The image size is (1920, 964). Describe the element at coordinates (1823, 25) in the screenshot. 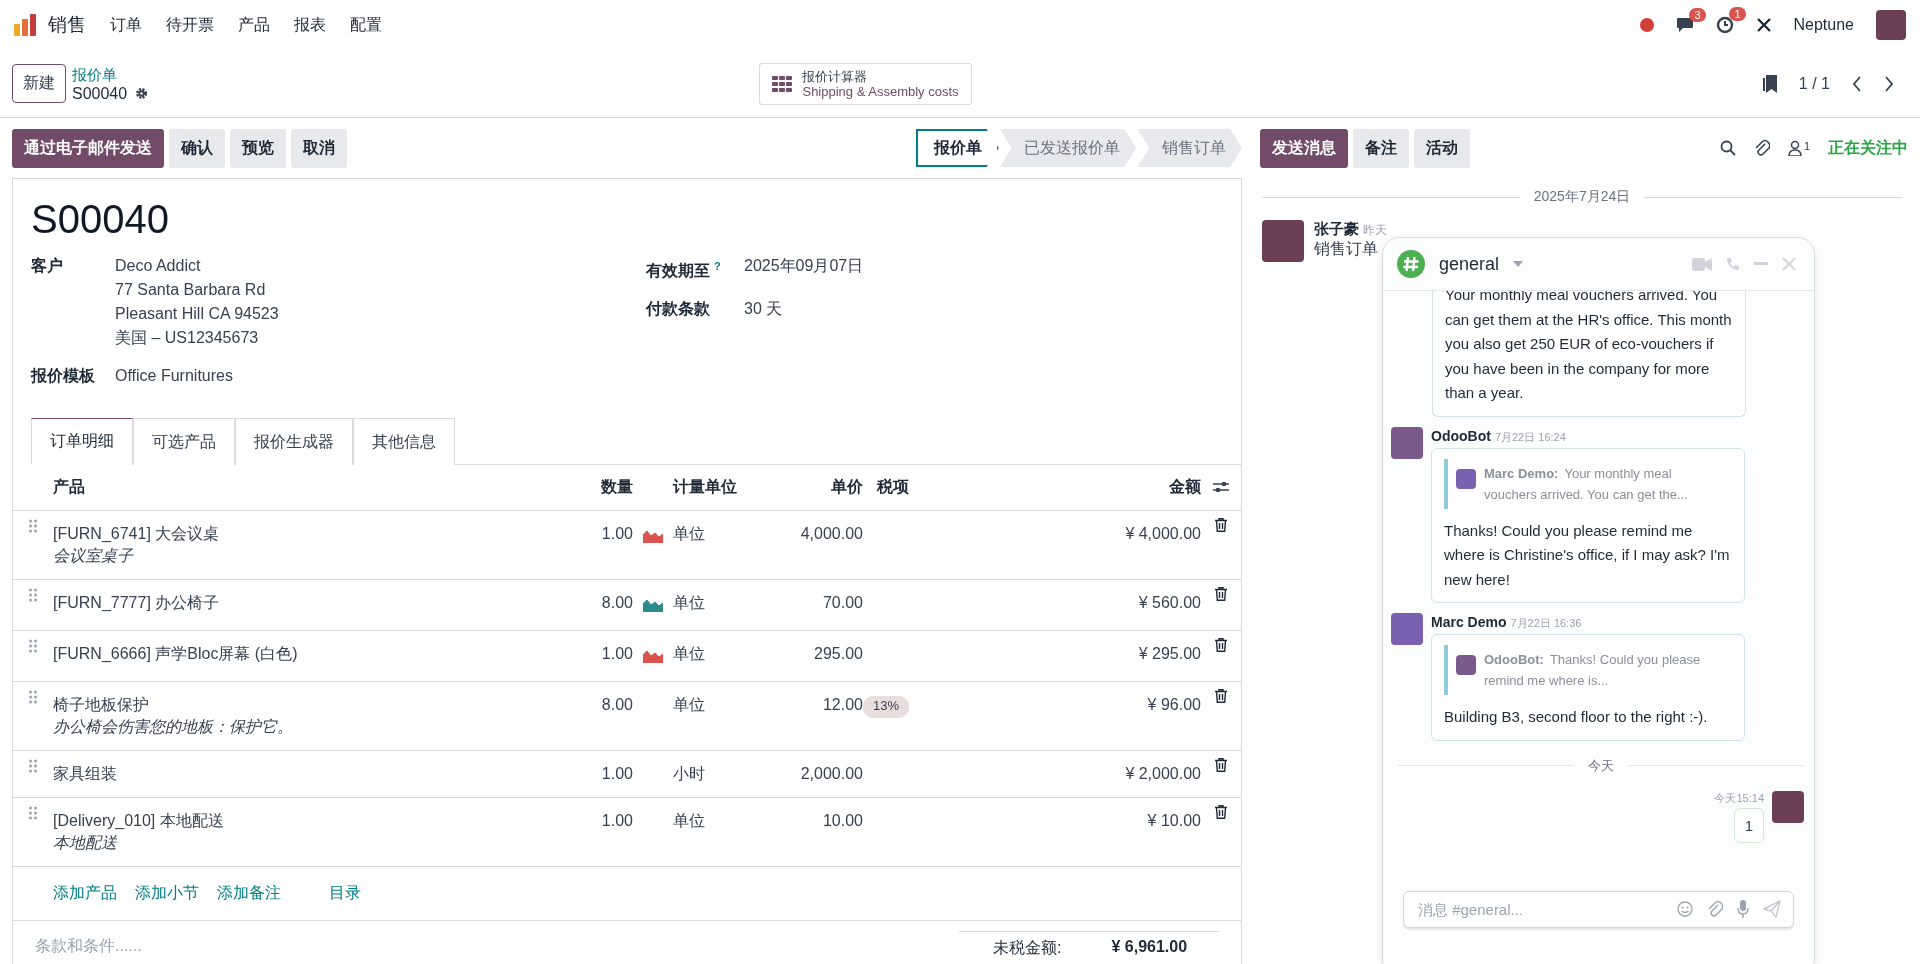

I see `user-name: Neptune` at that location.